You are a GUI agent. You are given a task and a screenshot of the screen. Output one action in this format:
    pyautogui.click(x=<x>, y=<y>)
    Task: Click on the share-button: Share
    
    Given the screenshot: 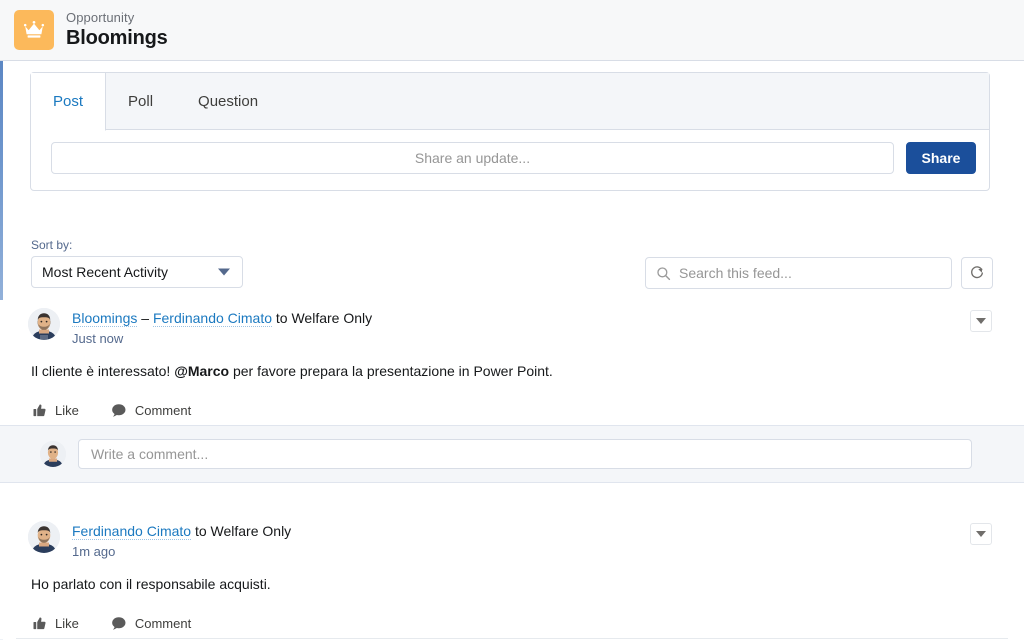 What is the action you would take?
    pyautogui.click(x=941, y=158)
    